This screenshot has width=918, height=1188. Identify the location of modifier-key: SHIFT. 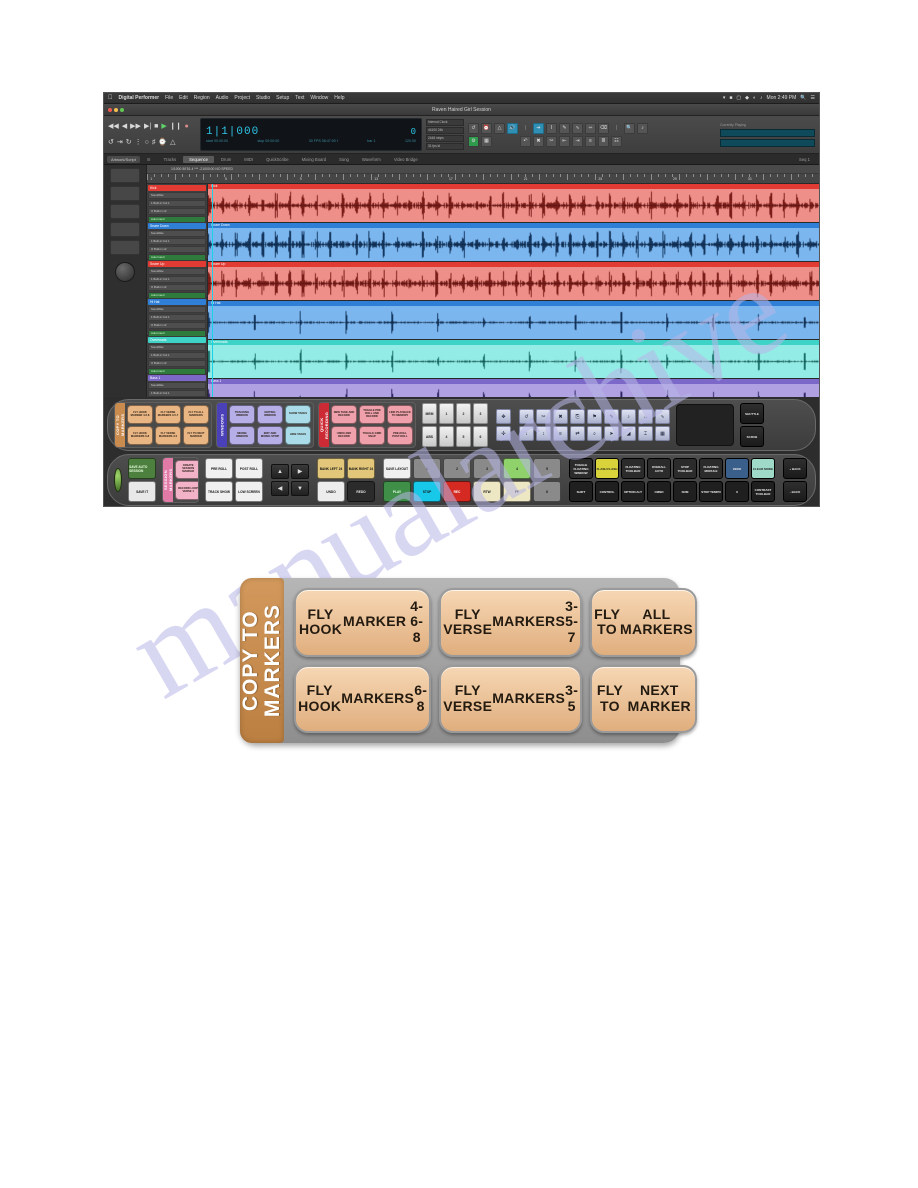
(581, 491).